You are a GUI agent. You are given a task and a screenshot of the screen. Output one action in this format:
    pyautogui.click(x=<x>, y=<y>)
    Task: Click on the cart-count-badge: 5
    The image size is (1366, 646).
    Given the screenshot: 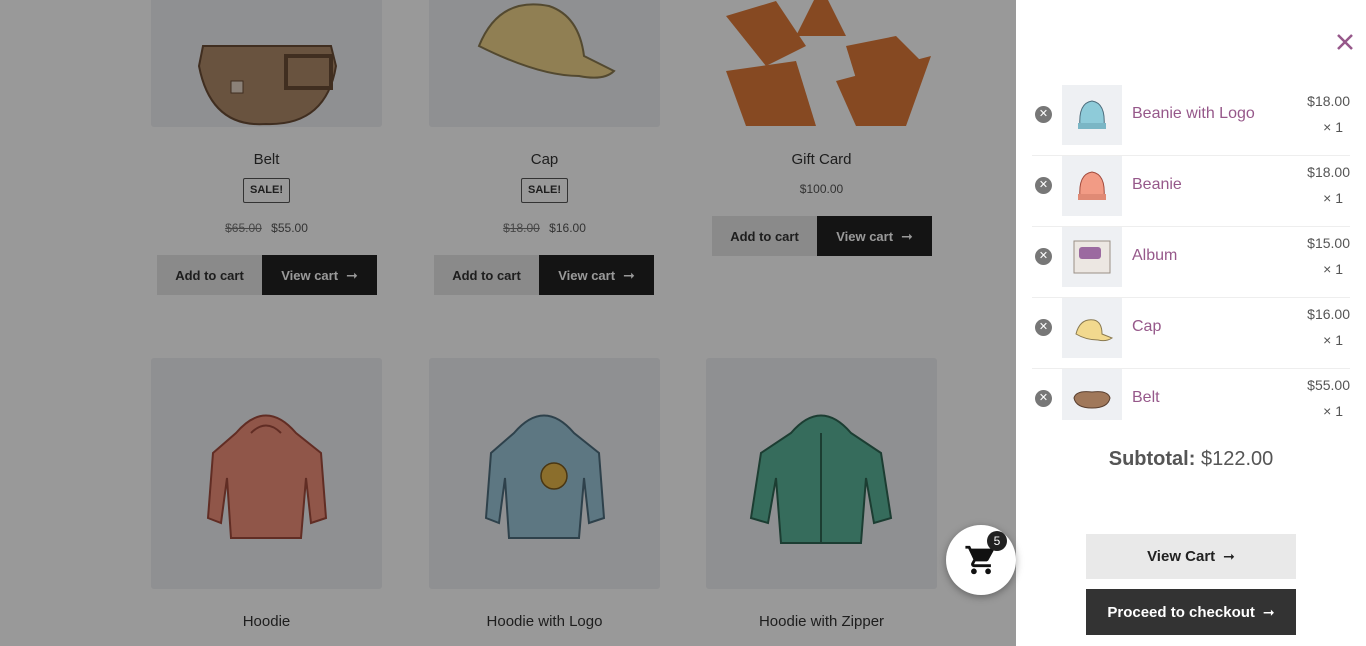 What is the action you would take?
    pyautogui.click(x=997, y=541)
    